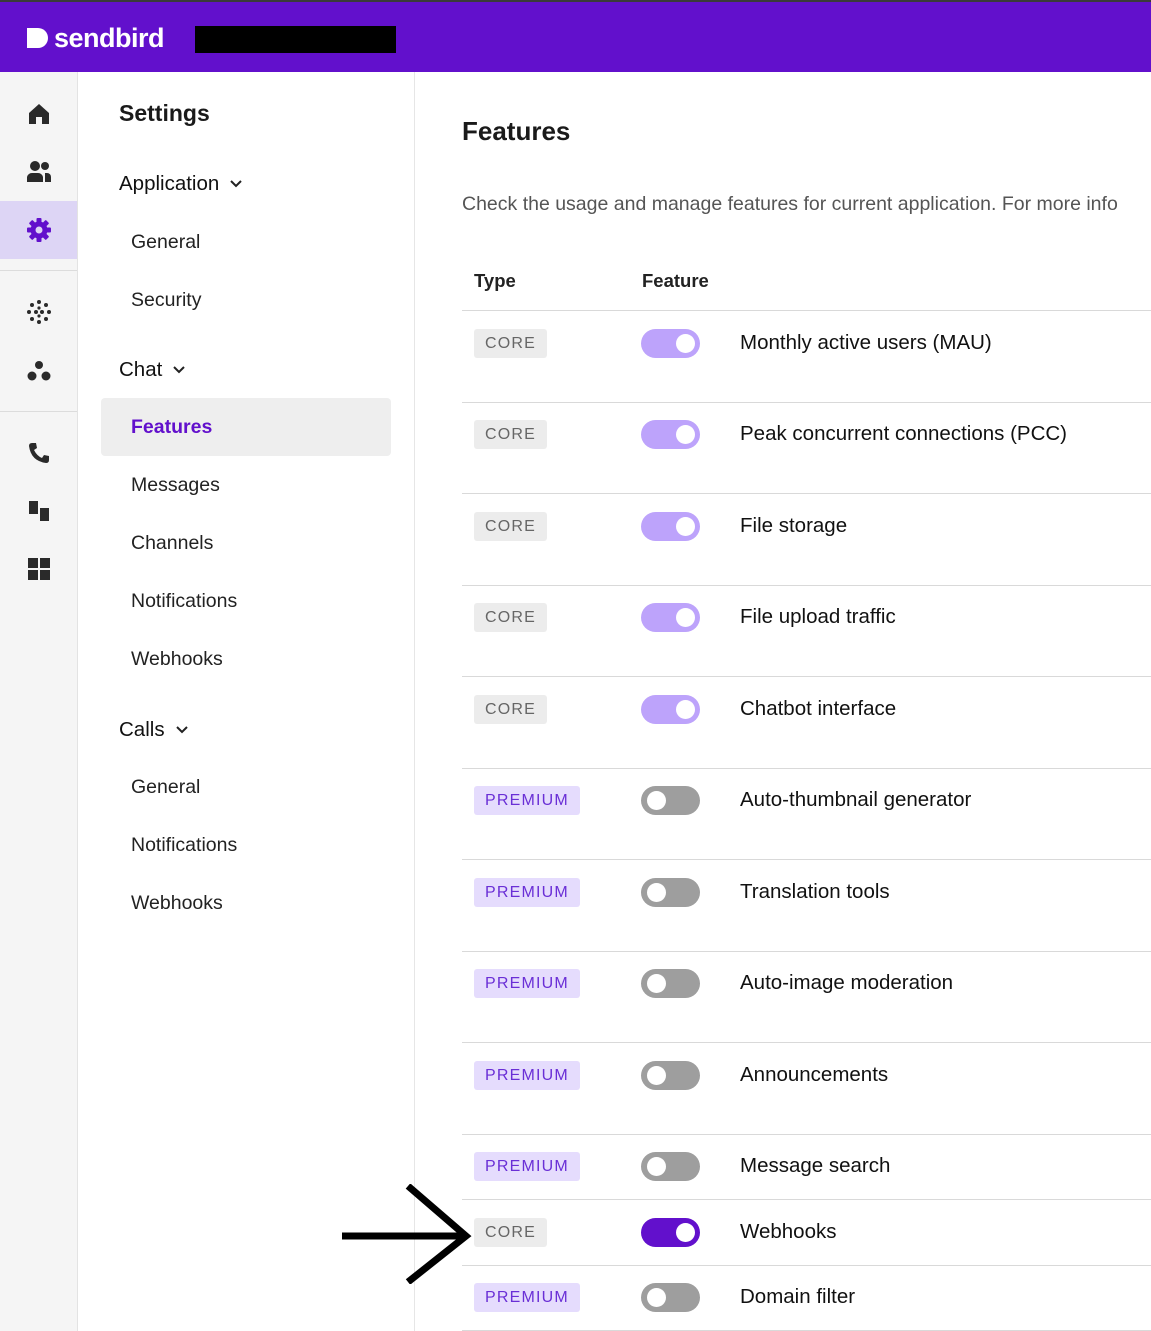 The image size is (1151, 1331). I want to click on table-row: CORE Chatbot interface, so click(806, 723).